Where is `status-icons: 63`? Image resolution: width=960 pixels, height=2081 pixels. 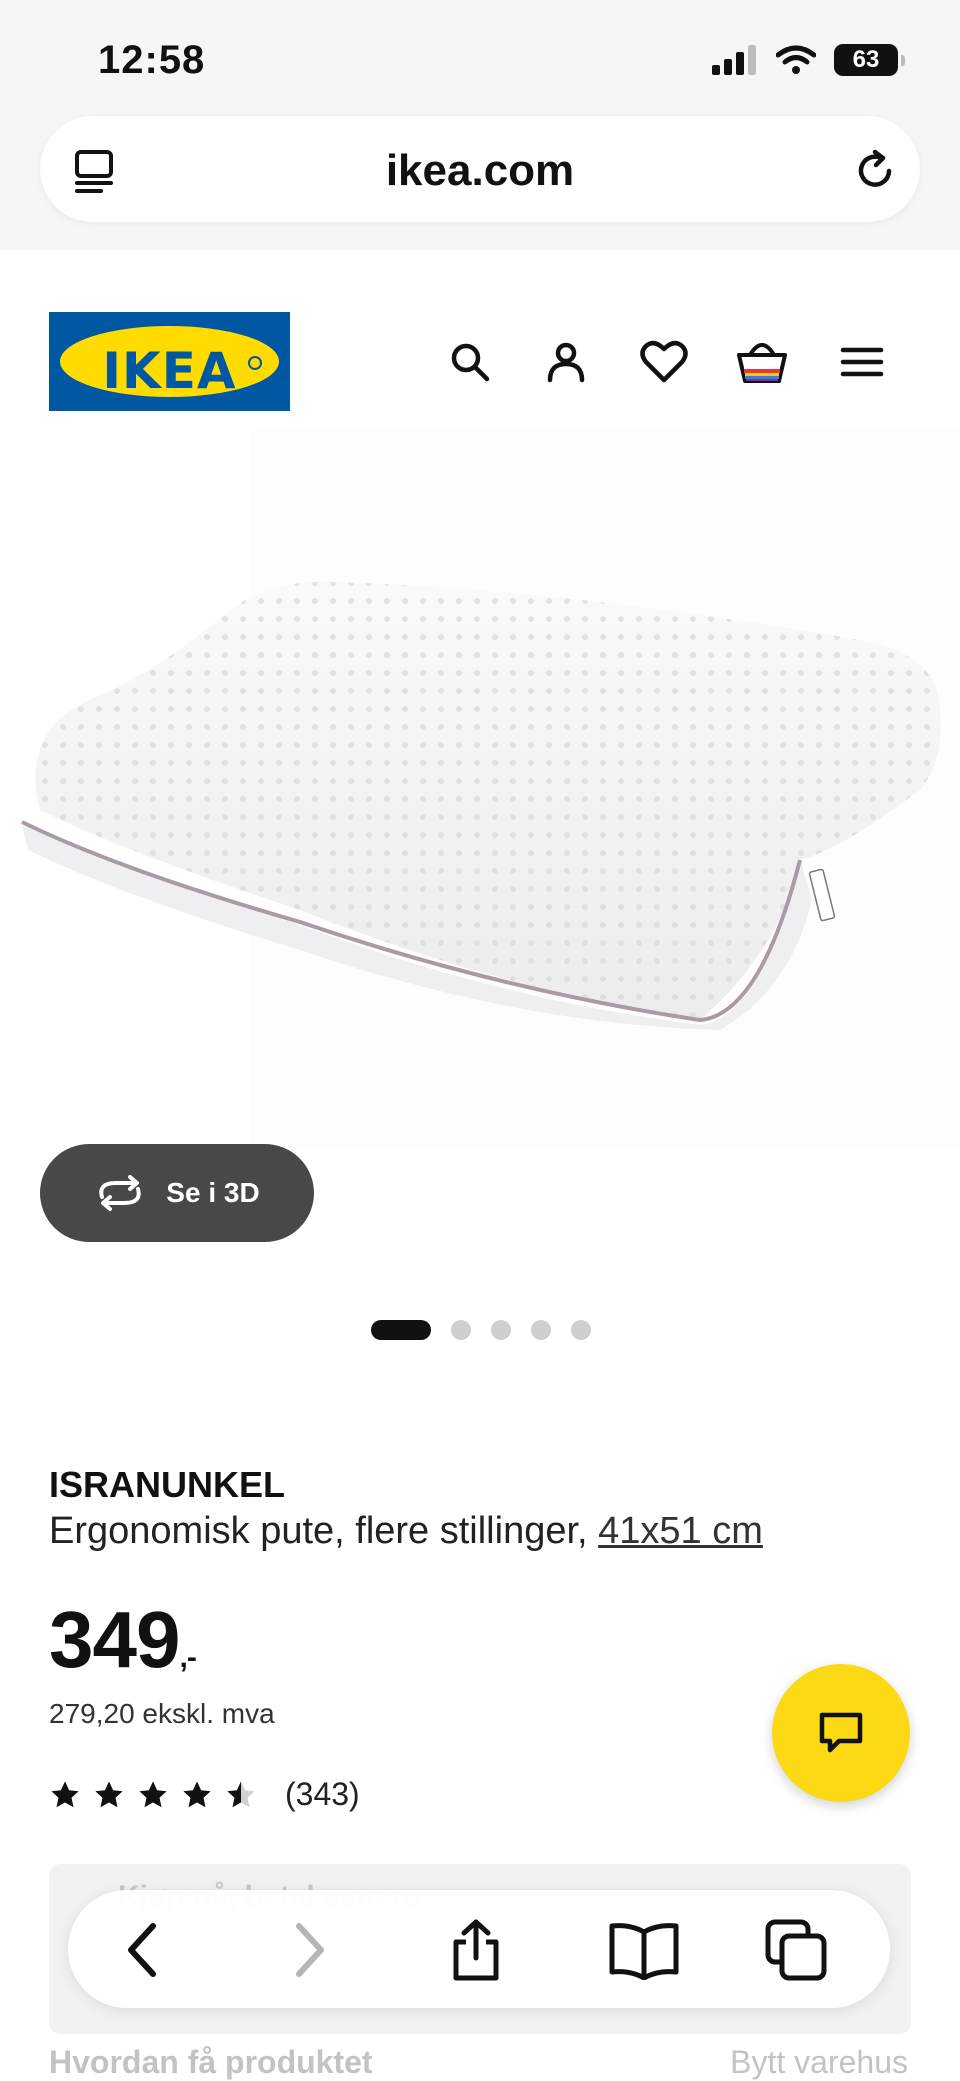 status-icons: 63 is located at coordinates (808, 60).